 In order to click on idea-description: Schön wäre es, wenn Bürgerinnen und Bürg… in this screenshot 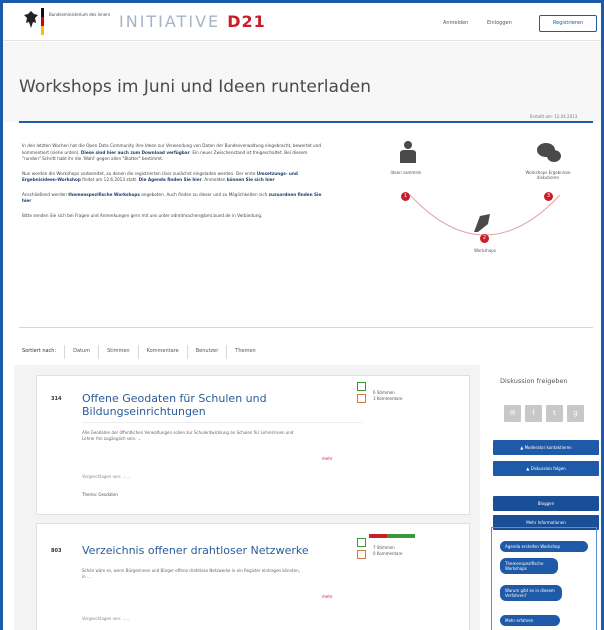, I will do `click(191, 573)`.